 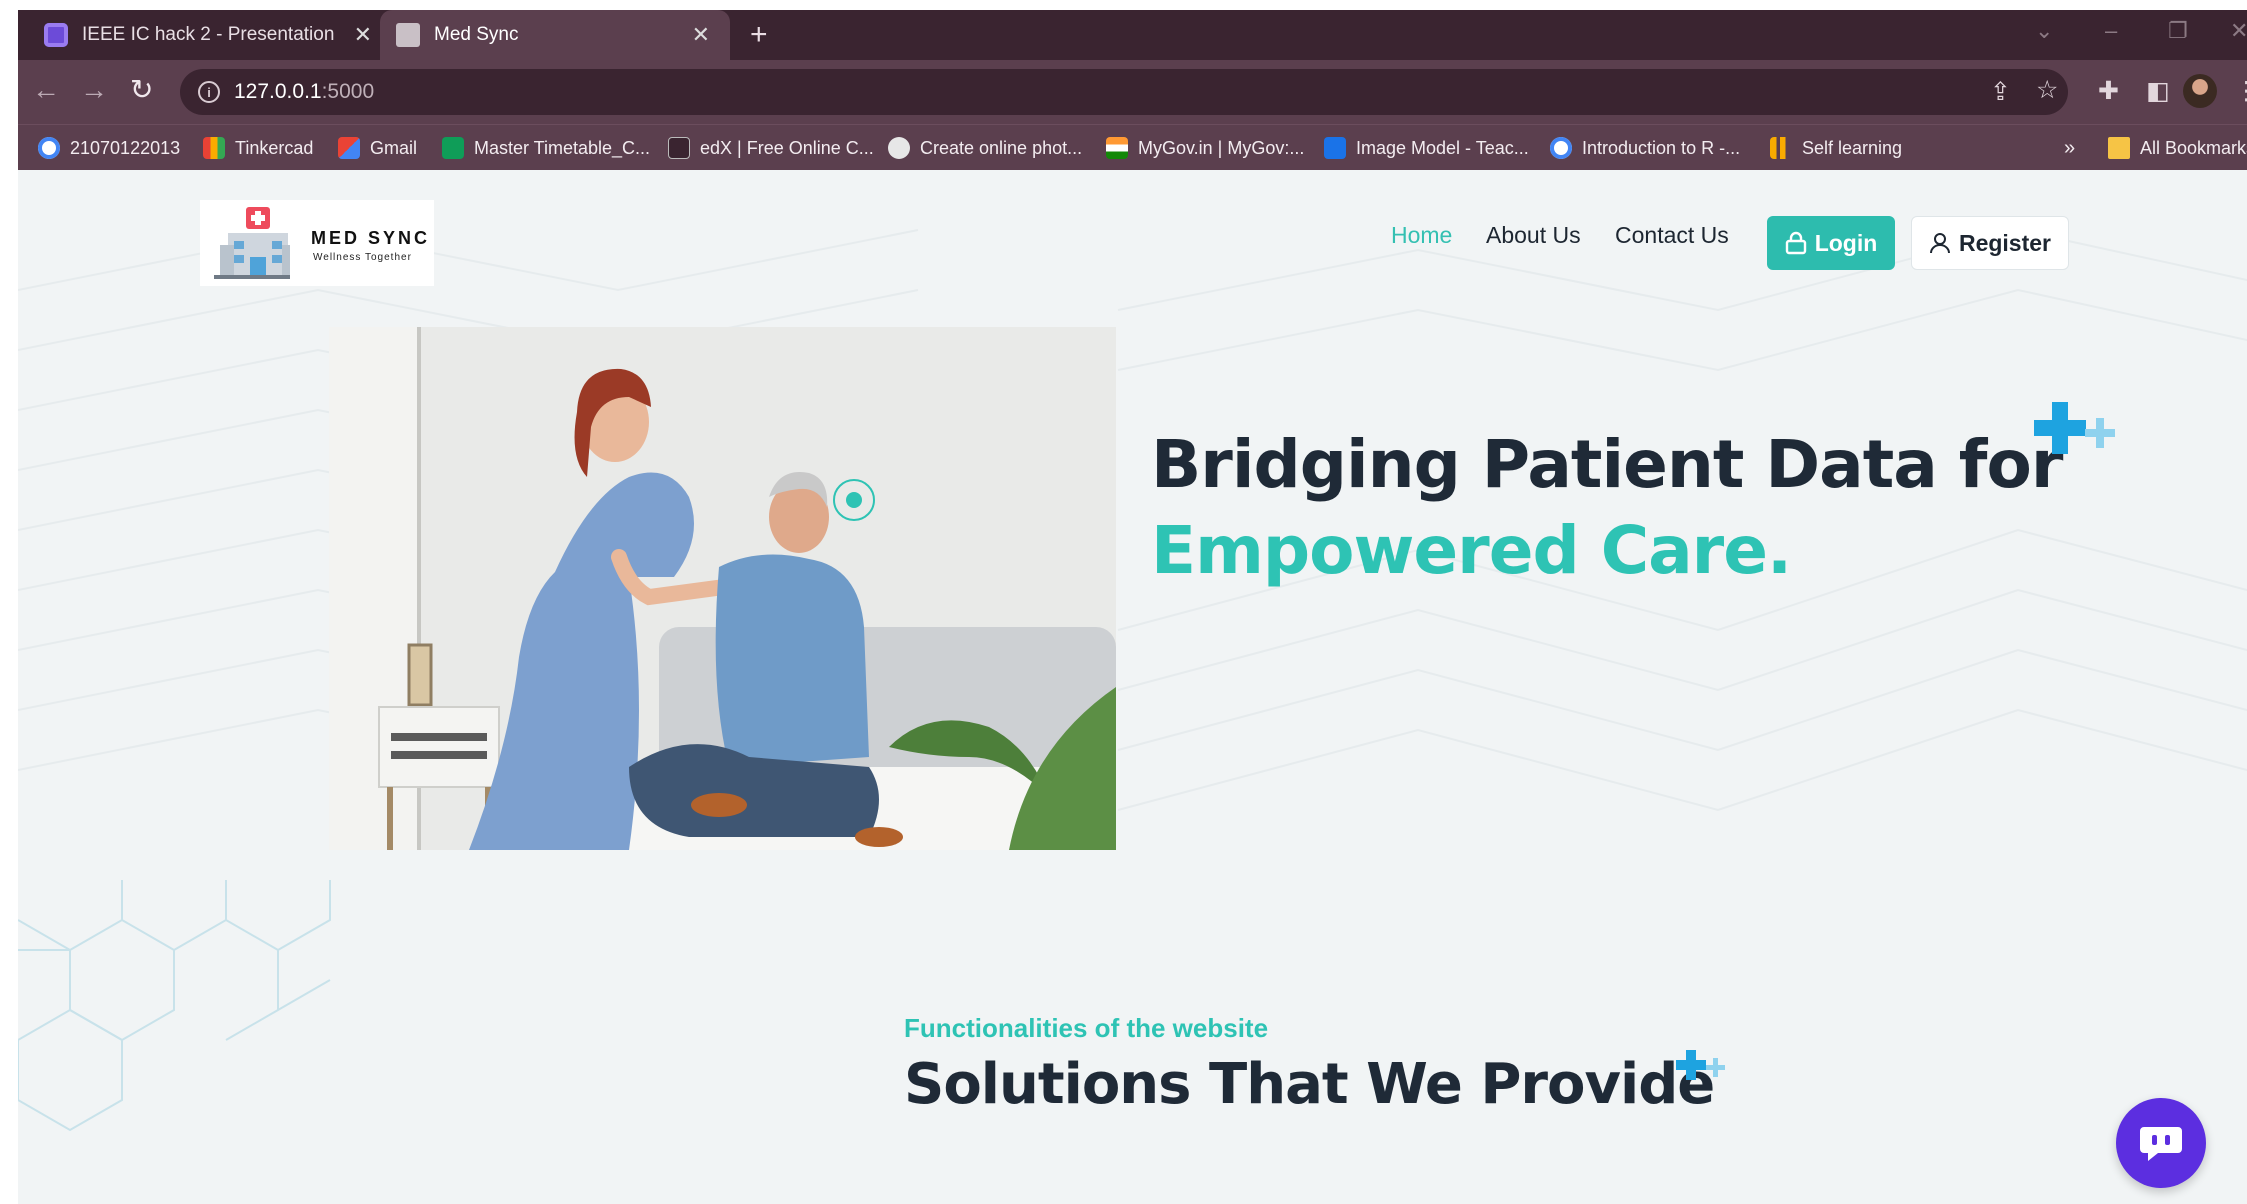 I want to click on edx-icon, so click(x=679, y=148).